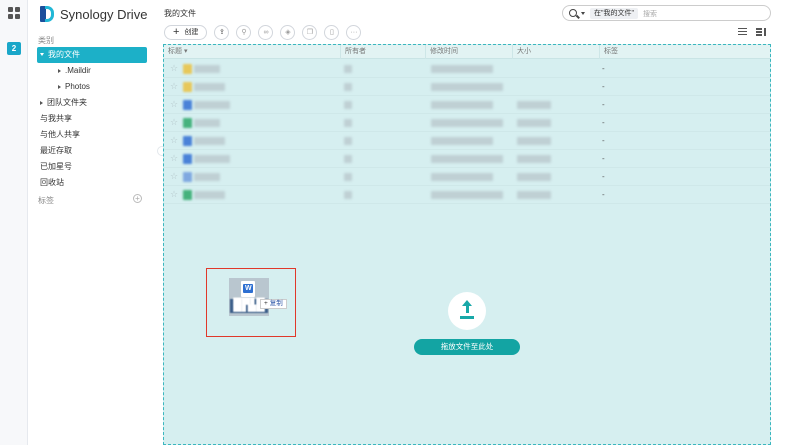 This screenshot has width=800, height=445. I want to click on sidebar-item-1: .Maildir, so click(92, 71).